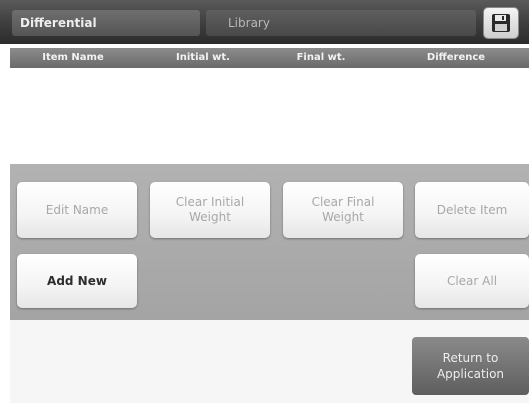 This screenshot has height=403, width=529. I want to click on tab-library: Library, so click(341, 23).